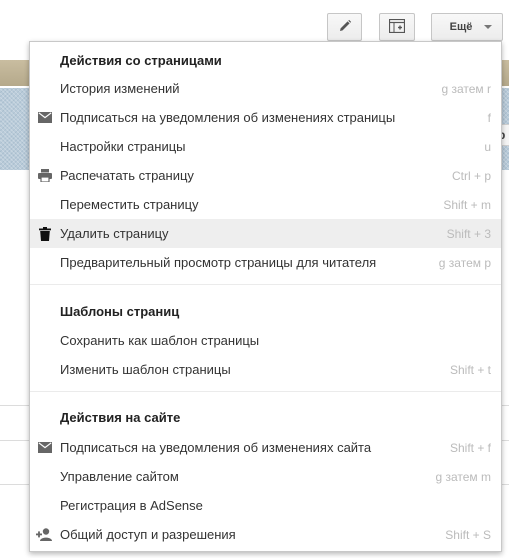 The image size is (509, 558). I want to click on menu-item-save-as-template: Сохранить как шаблон страницы, so click(265, 340).